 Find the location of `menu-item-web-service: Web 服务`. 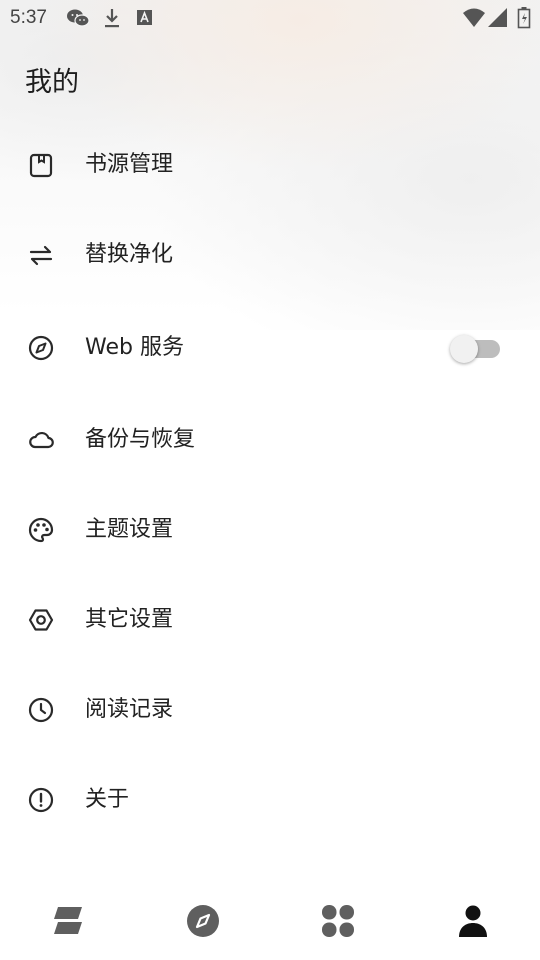

menu-item-web-service: Web 服务 is located at coordinates (270, 348).